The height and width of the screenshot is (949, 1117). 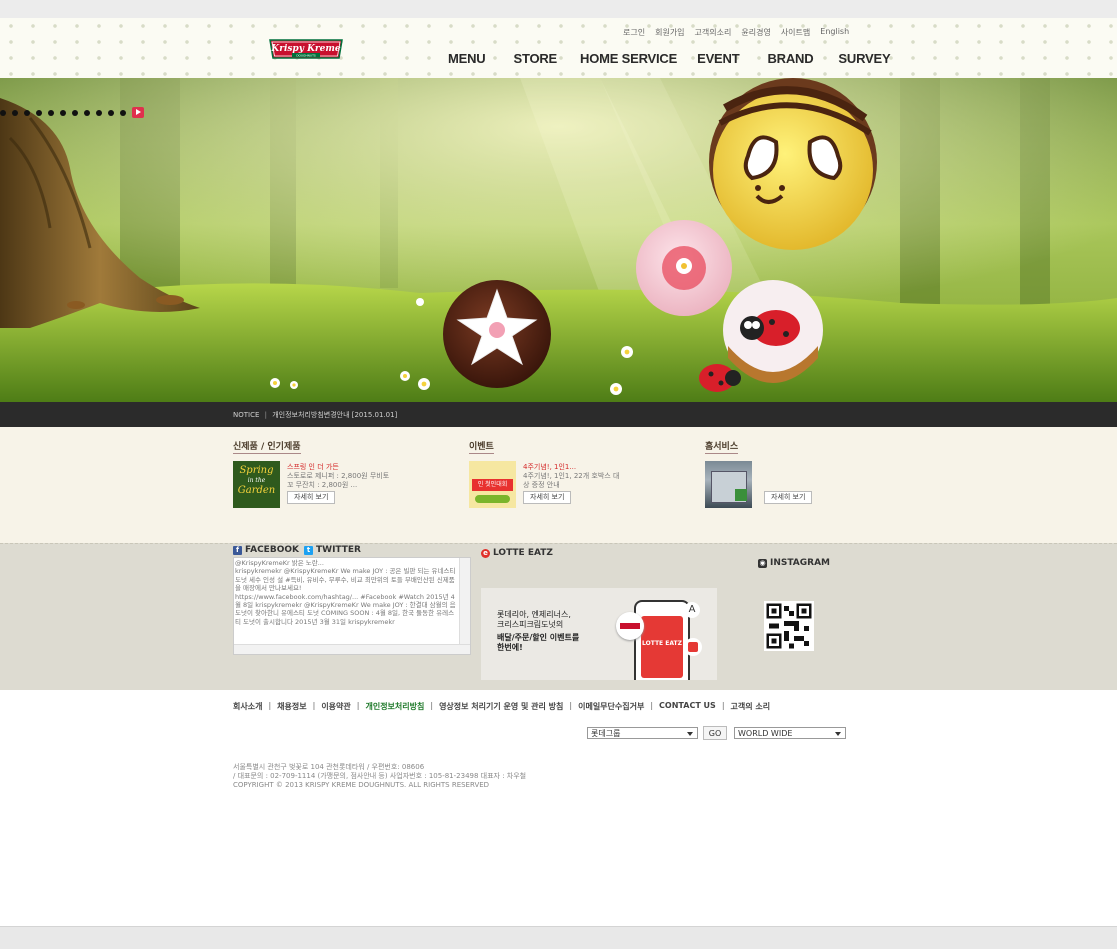 What do you see at coordinates (834, 32) in the screenshot?
I see `english-link: English` at bounding box center [834, 32].